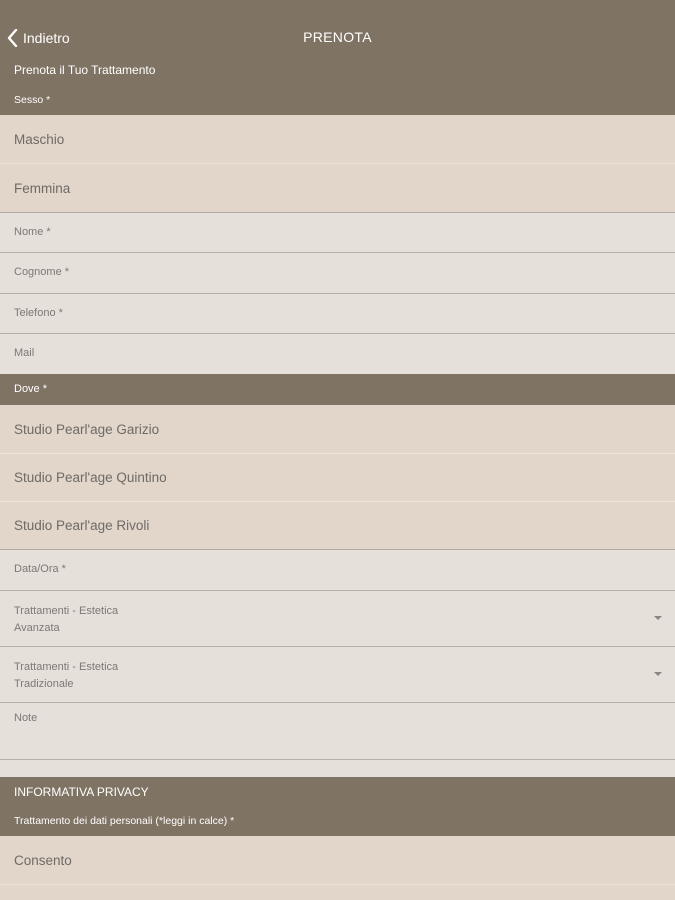 The width and height of the screenshot is (675, 900). What do you see at coordinates (337, 188) in the screenshot?
I see `sesso-option-femmina: Femmina` at bounding box center [337, 188].